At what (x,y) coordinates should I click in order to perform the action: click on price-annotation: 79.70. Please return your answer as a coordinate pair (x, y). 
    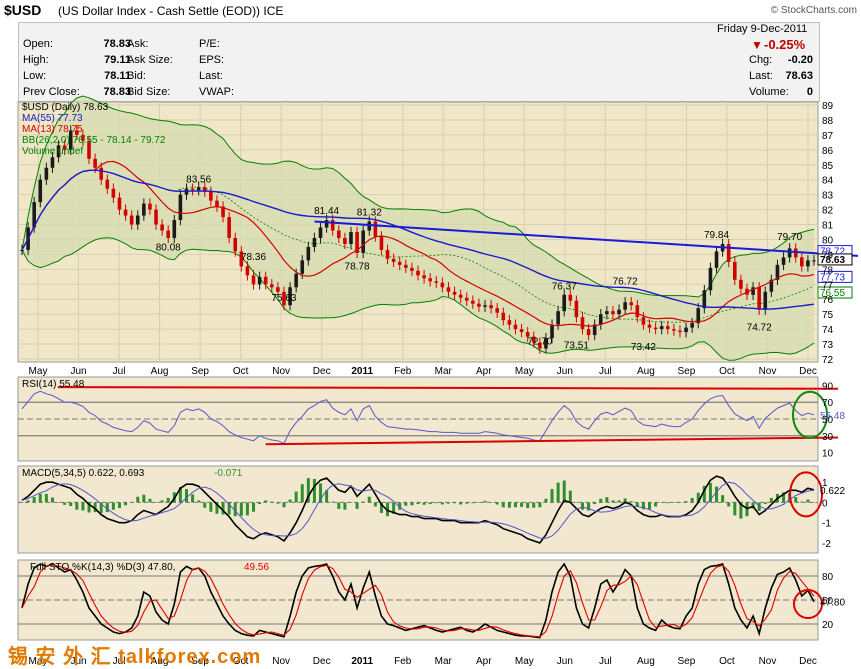
    Looking at the image, I should click on (789, 237).